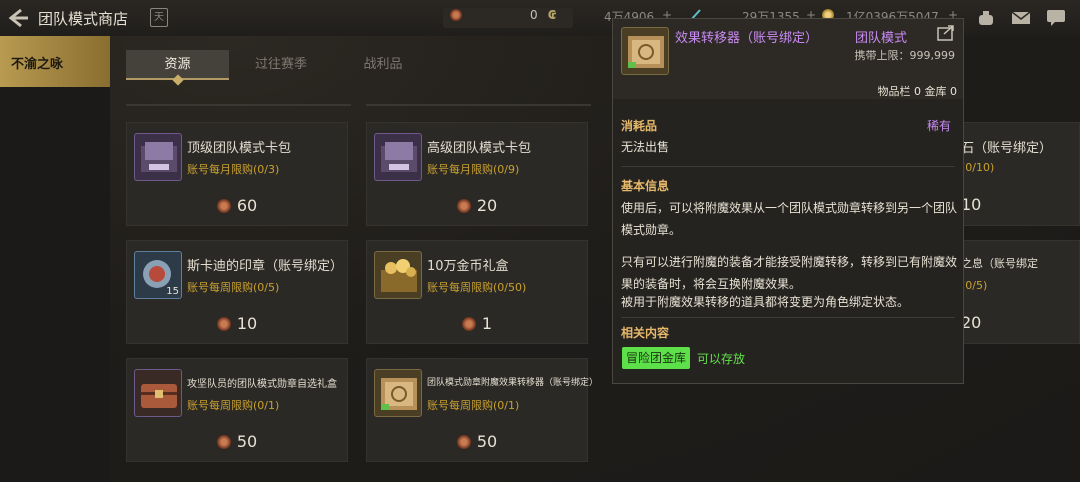  I want to click on mail-icon, so click(1021, 17).